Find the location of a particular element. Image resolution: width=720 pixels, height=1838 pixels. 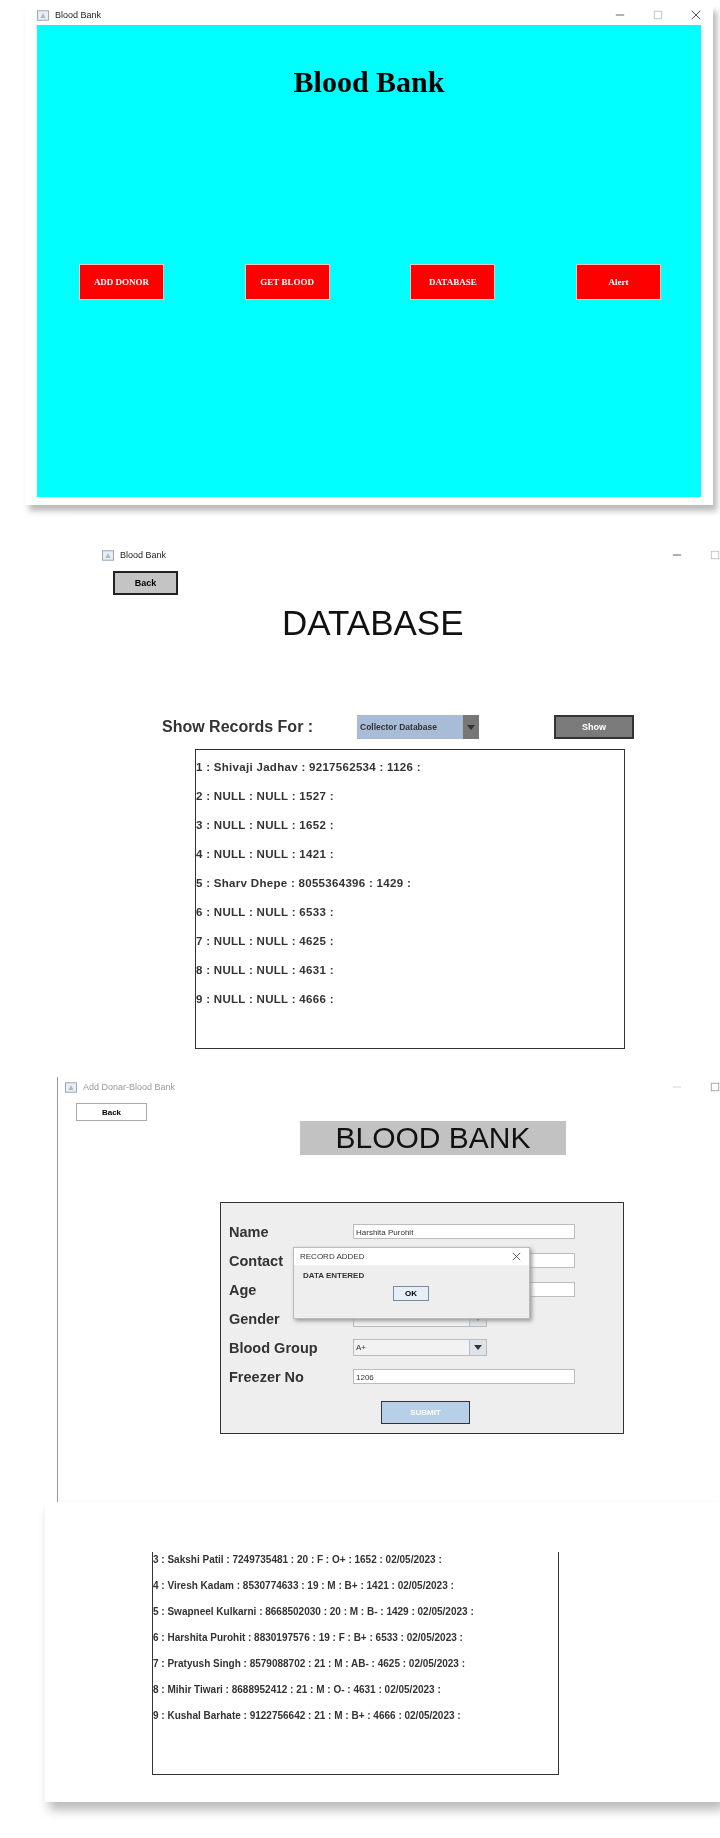

field-label: Contact is located at coordinates (256, 1260).